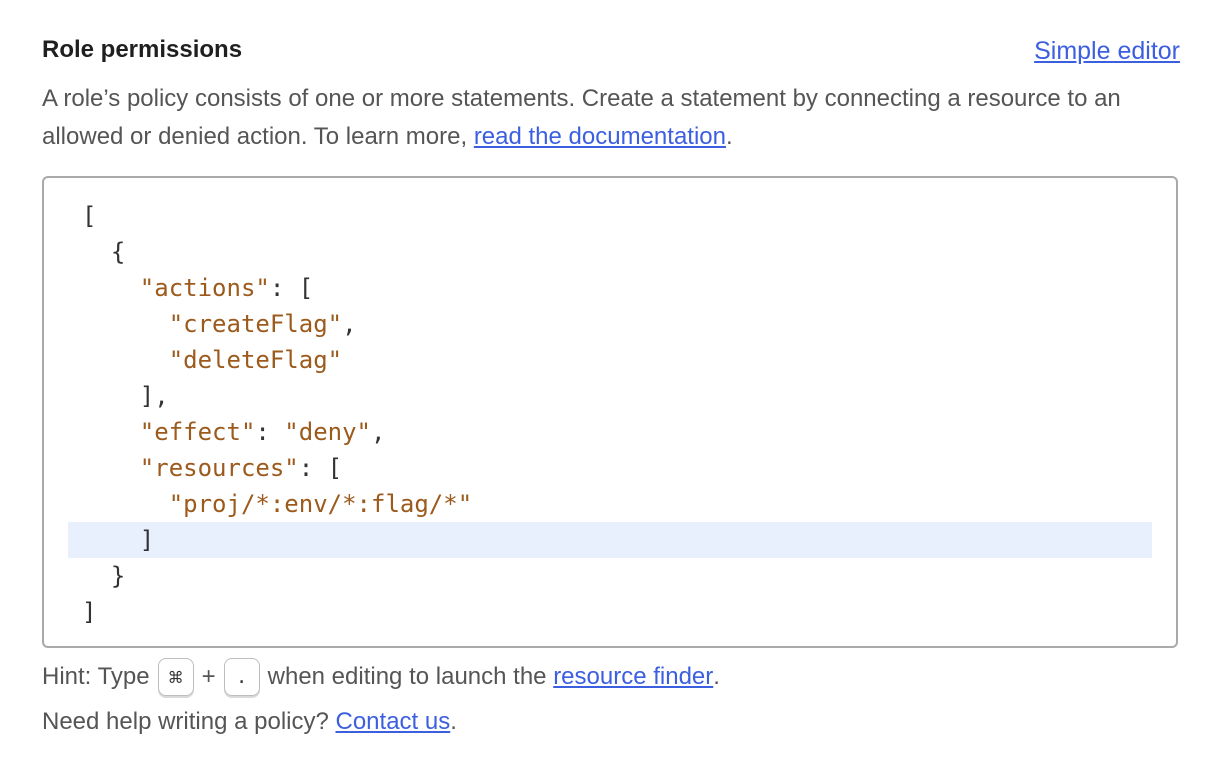 This screenshot has width=1206, height=762. Describe the element at coordinates (393, 721) in the screenshot. I see `contact-us-link: Contact us` at that location.